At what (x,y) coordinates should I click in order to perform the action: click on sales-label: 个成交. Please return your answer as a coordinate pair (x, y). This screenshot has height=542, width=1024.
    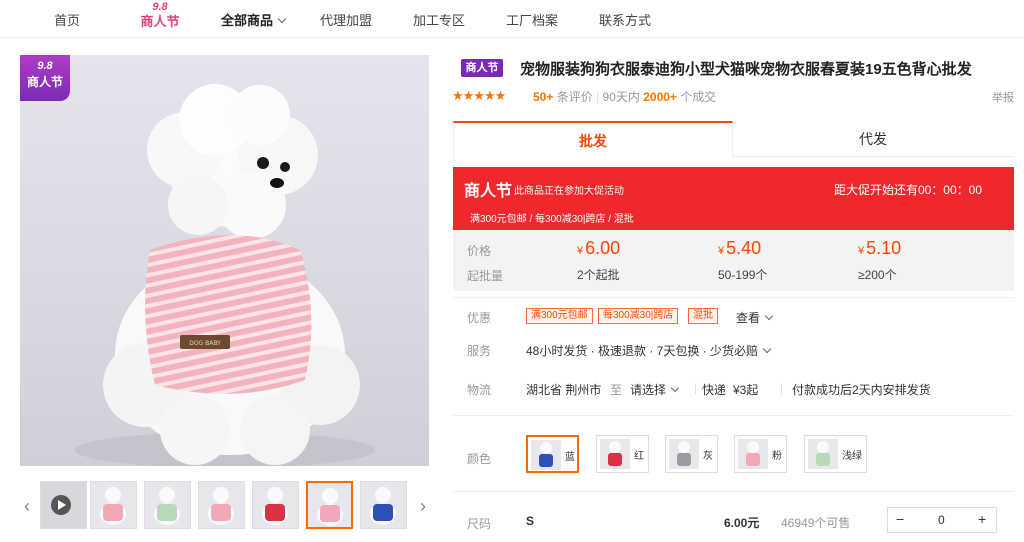
    Looking at the image, I should click on (698, 97).